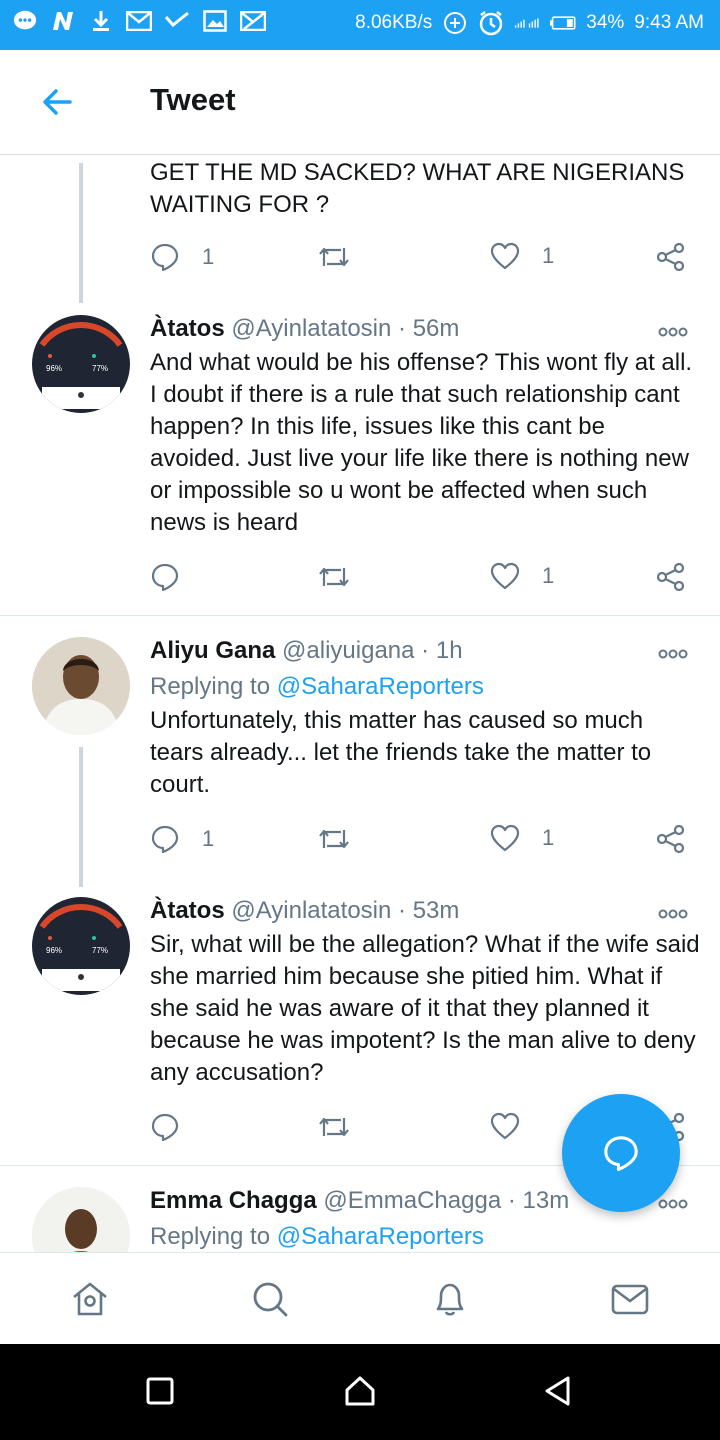  Describe the element at coordinates (450, 1299) in the screenshot. I see `nav-notifications-button` at that location.